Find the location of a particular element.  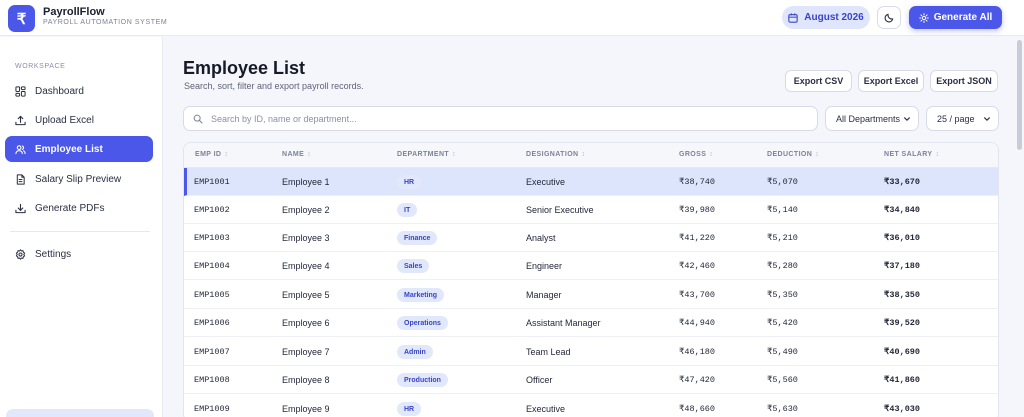

export-excel-button: Export Excel is located at coordinates (891, 81).